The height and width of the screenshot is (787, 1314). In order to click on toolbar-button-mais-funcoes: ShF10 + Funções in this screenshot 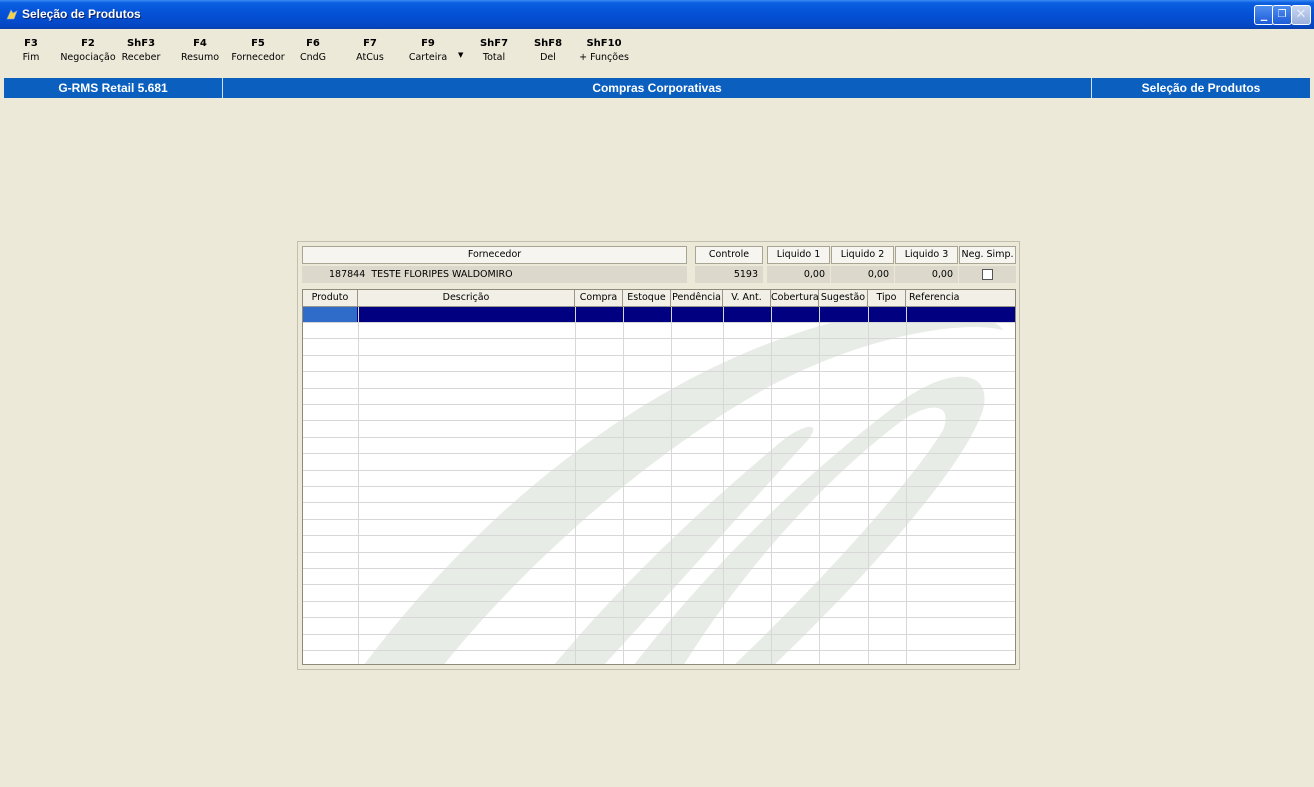, I will do `click(604, 51)`.